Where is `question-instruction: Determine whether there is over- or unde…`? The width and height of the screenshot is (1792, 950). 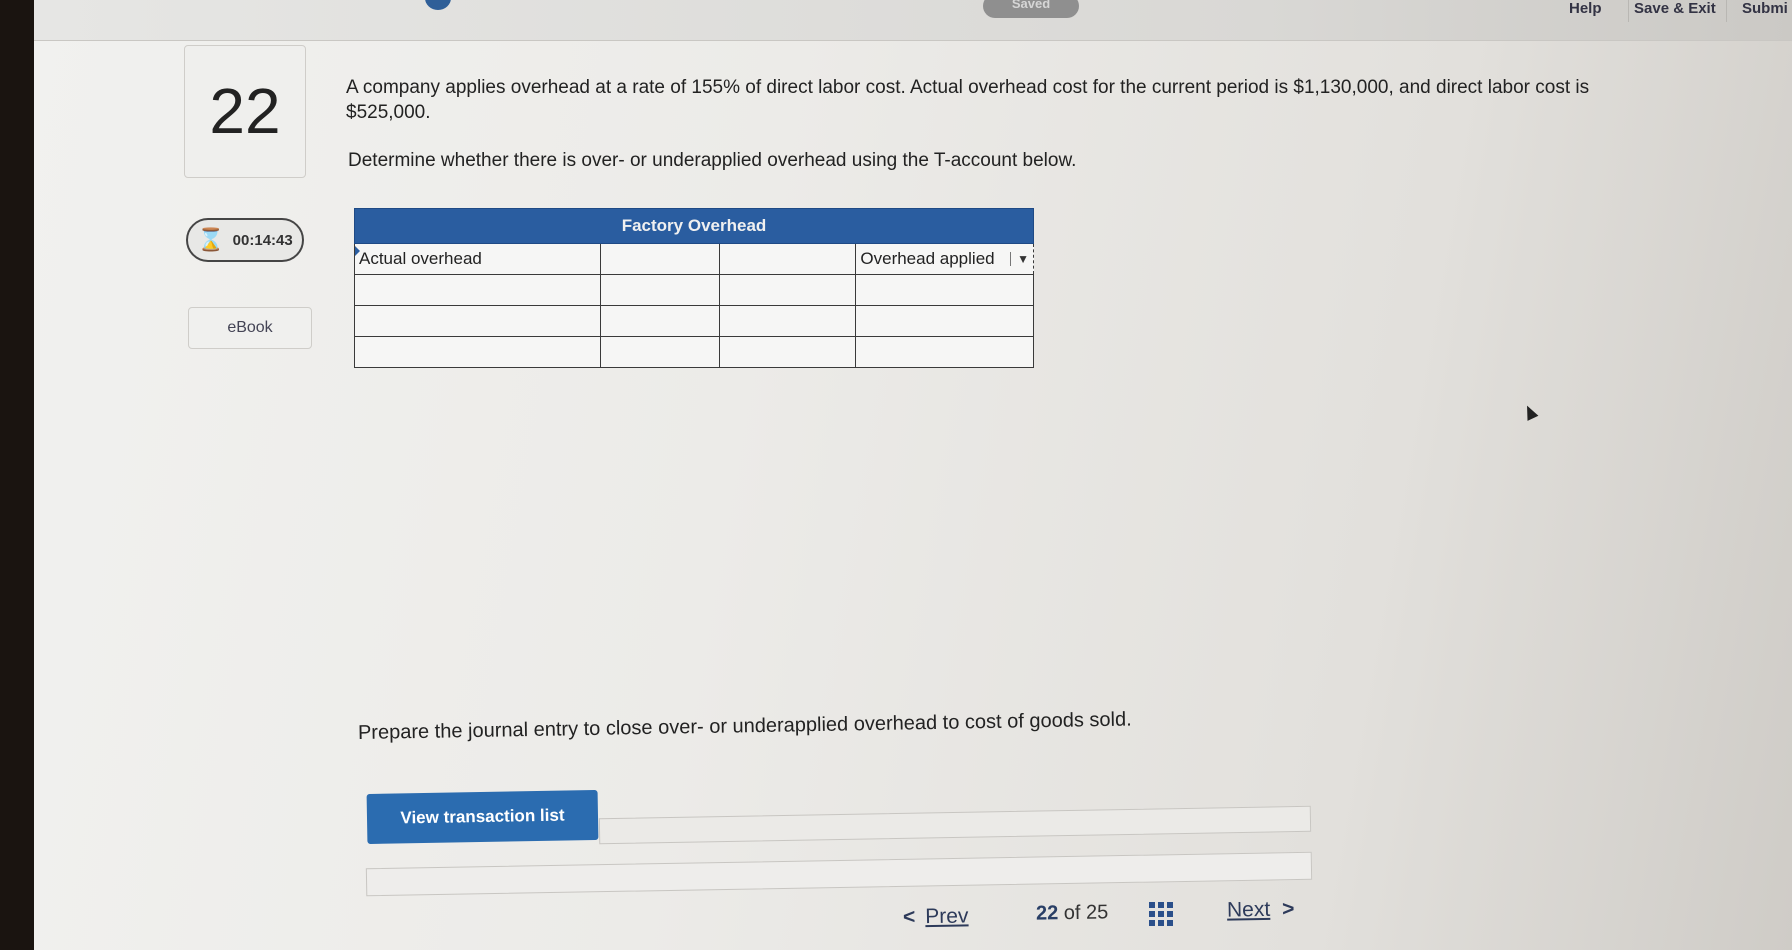
question-instruction: Determine whether there is over- or unde… is located at coordinates (712, 160).